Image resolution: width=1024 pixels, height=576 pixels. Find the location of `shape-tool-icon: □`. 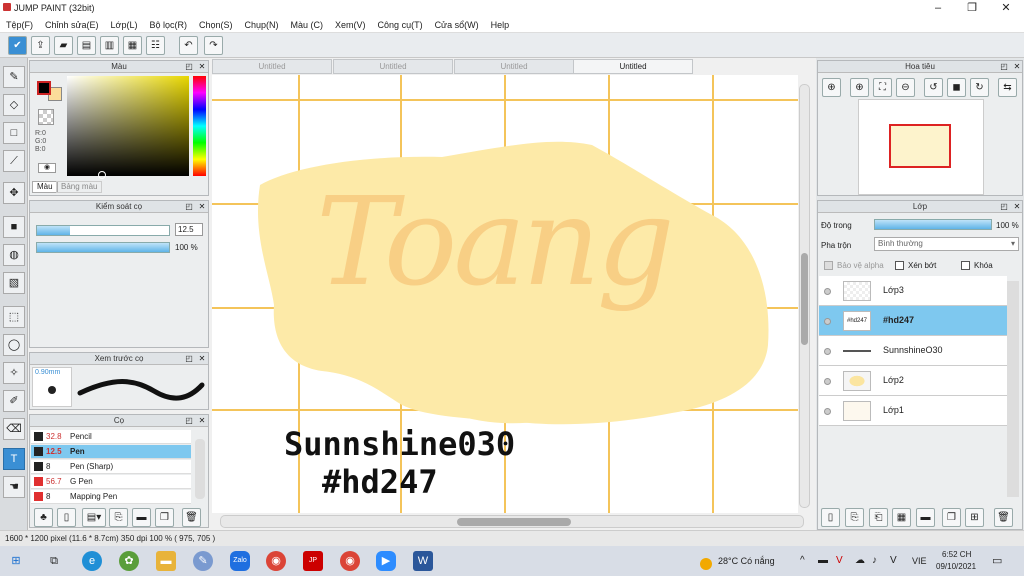

shape-tool-icon: □ is located at coordinates (14, 133).